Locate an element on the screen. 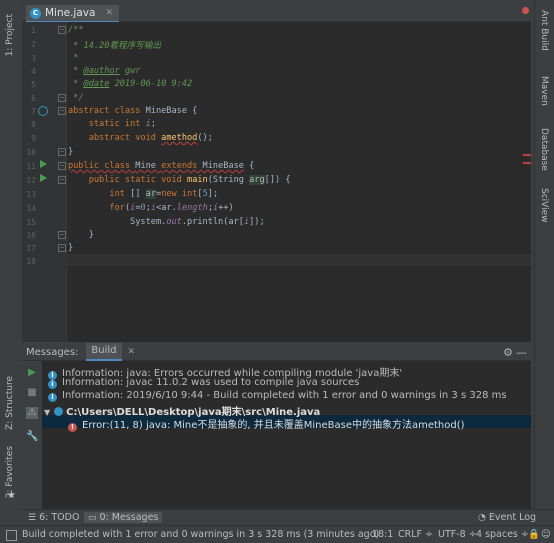 The height and width of the screenshot is (543, 554). structure-tool-tab: Z: Structure is located at coordinates (10, 403).